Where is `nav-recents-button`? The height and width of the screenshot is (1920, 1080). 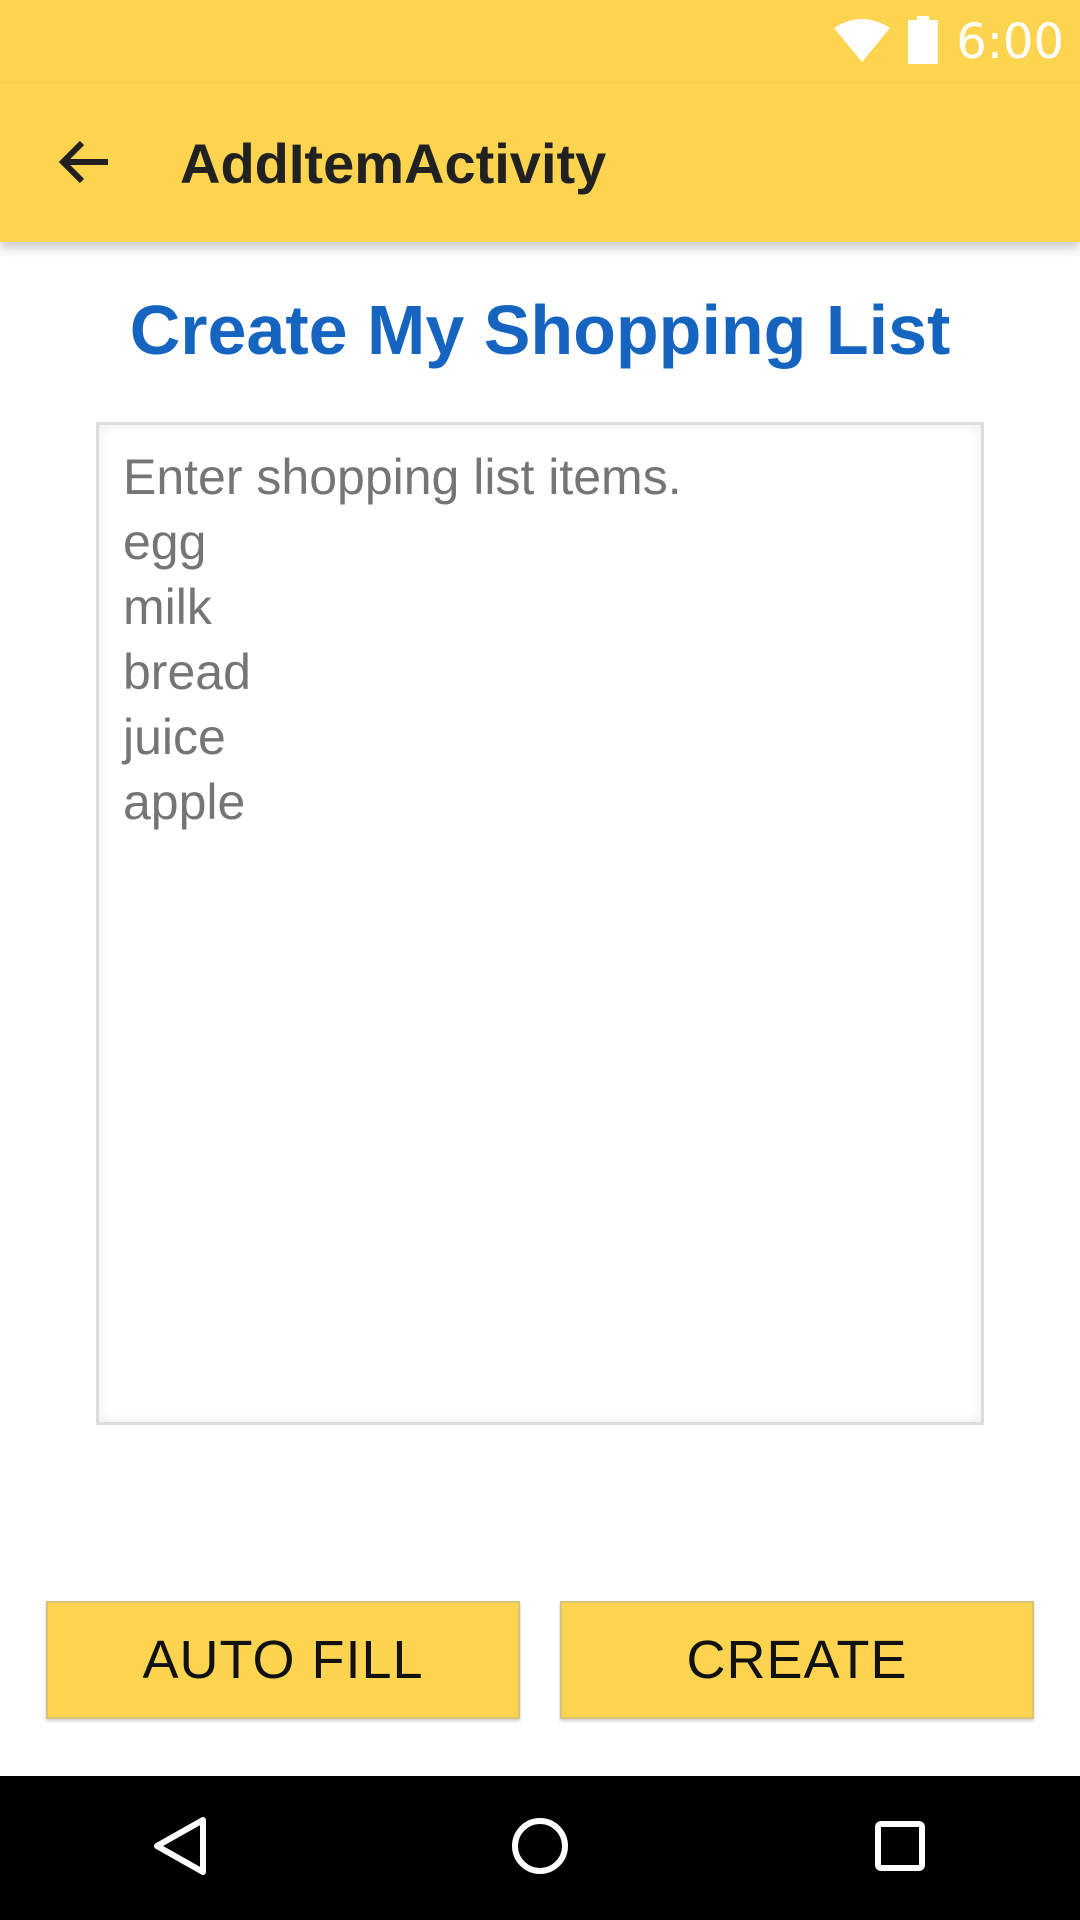 nav-recents-button is located at coordinates (900, 1848).